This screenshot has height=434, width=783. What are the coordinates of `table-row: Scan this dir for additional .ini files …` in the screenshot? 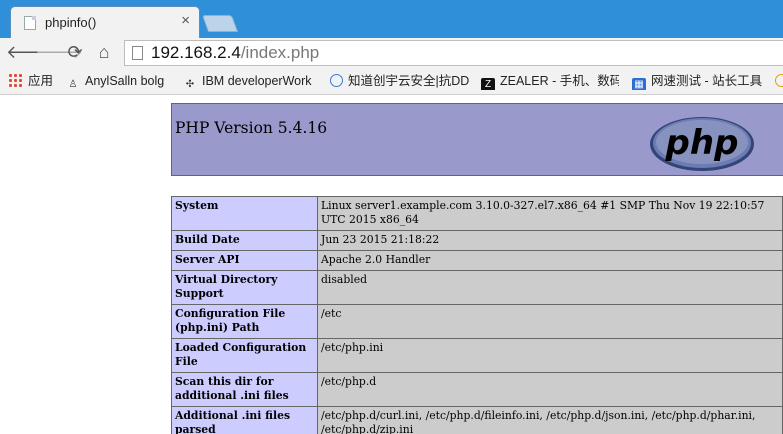 It's located at (477, 389).